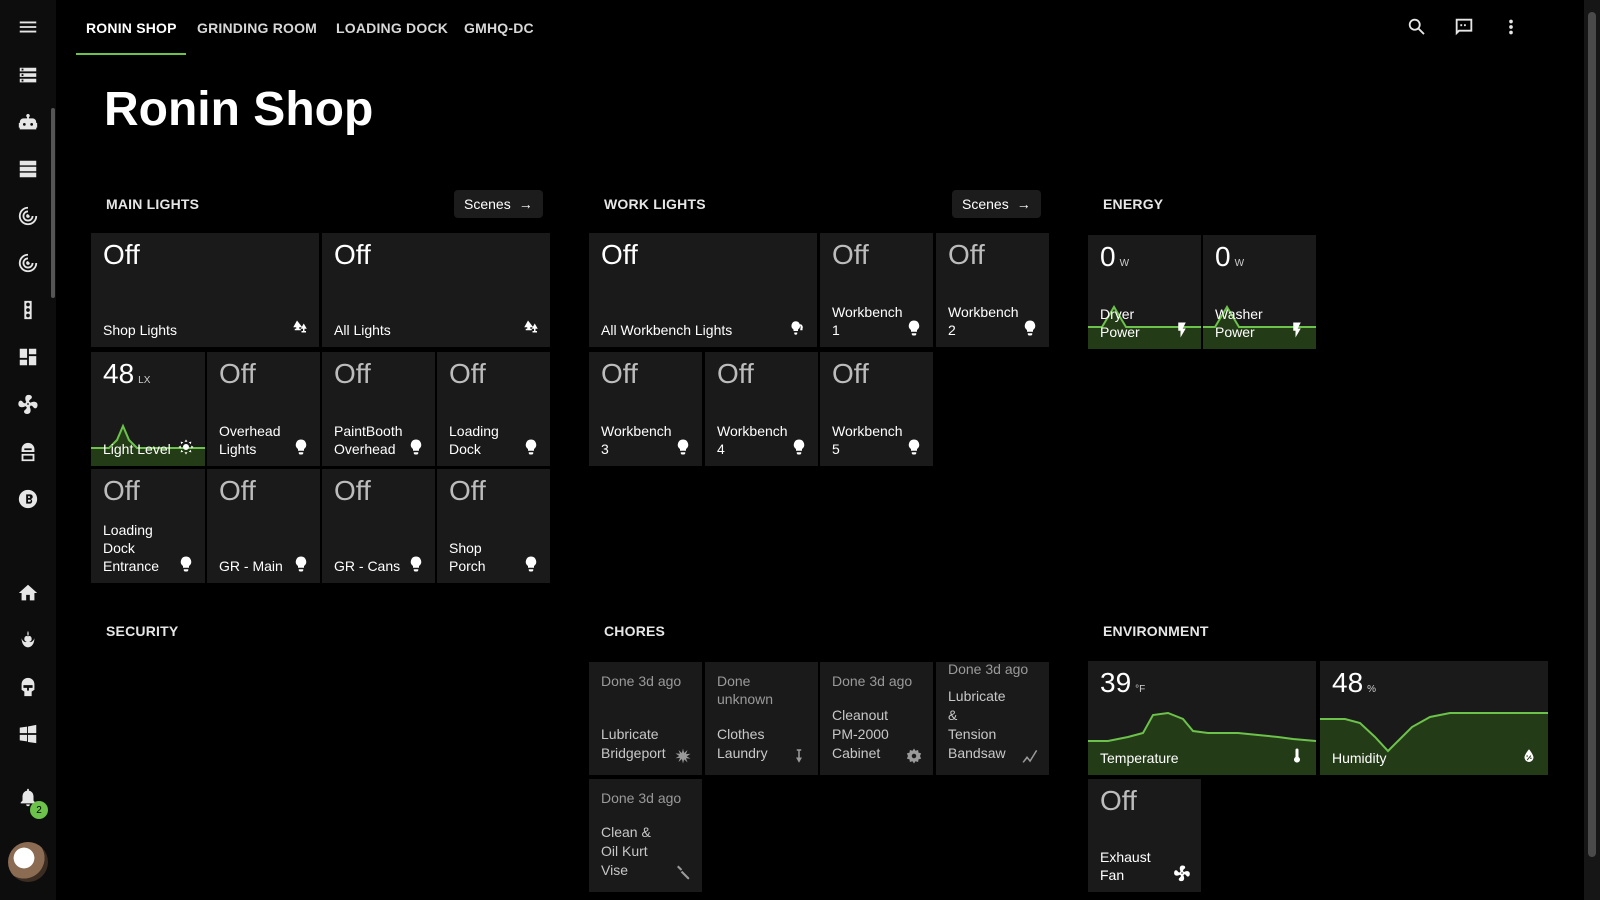 The image size is (1600, 900). What do you see at coordinates (1465, 28) in the screenshot?
I see `assist-chat-icon` at bounding box center [1465, 28].